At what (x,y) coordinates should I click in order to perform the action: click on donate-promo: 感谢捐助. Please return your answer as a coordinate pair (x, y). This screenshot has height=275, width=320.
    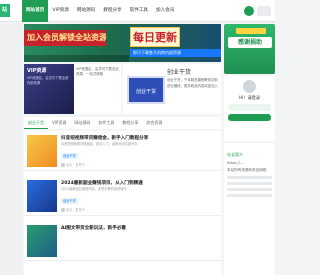
    Looking at the image, I should click on (249, 49).